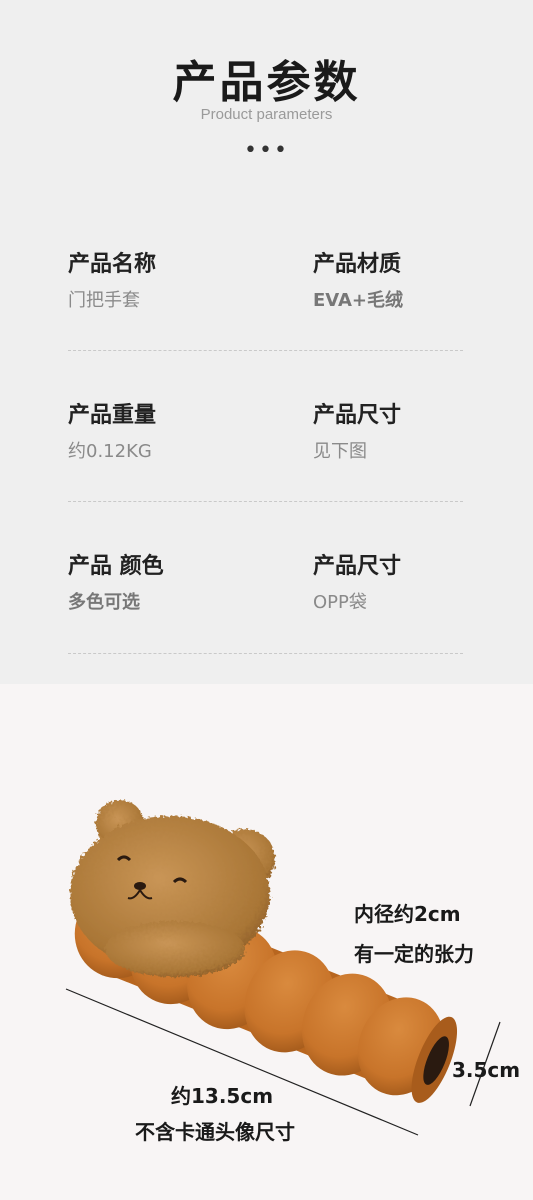  What do you see at coordinates (414, 954) in the screenshot?
I see `tension-label: 有一定的张力` at bounding box center [414, 954].